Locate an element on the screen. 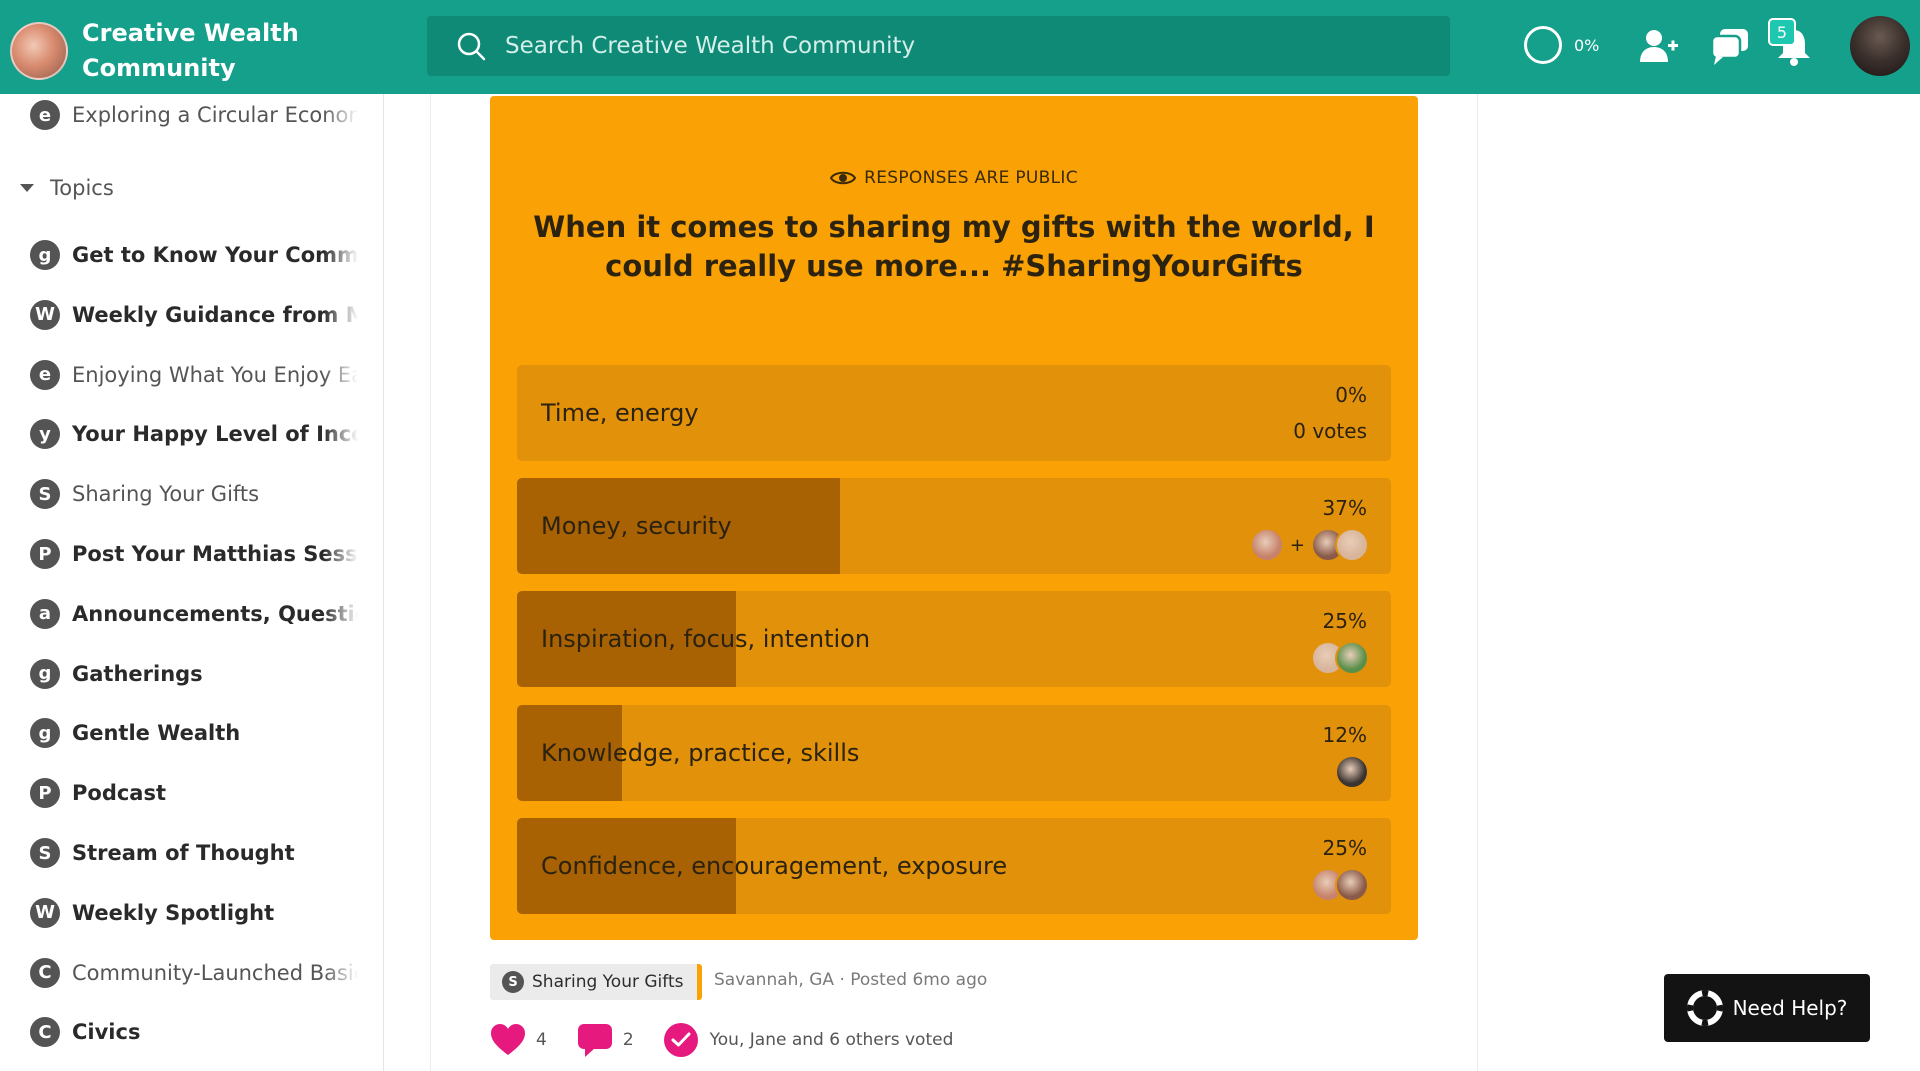  progress-value: 0% is located at coordinates (1587, 45).